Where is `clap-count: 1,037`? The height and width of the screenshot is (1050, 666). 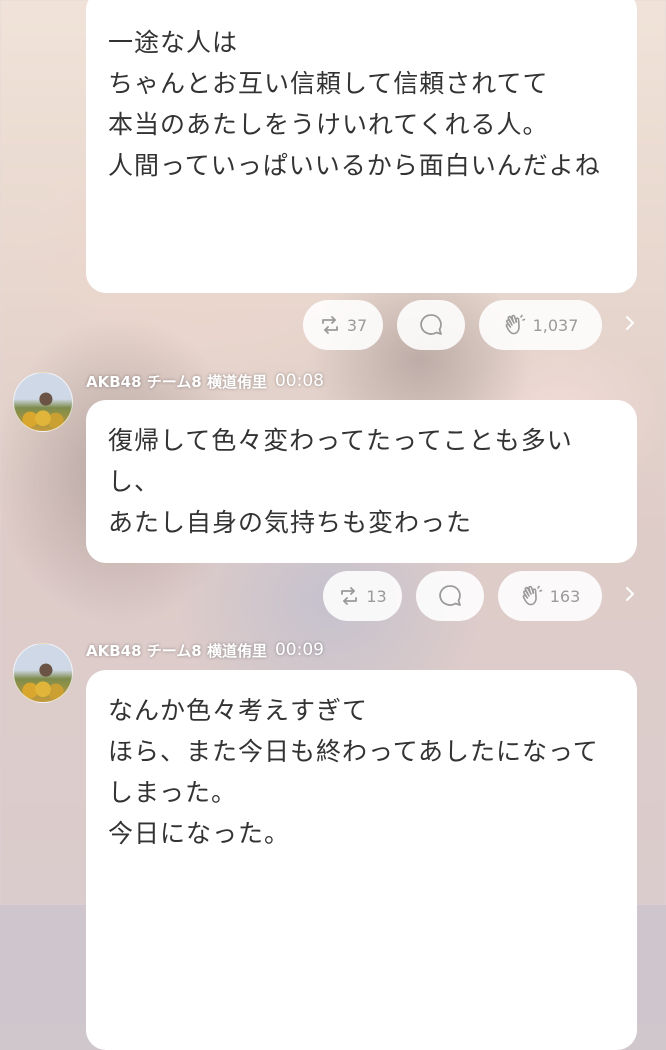 clap-count: 1,037 is located at coordinates (555, 325).